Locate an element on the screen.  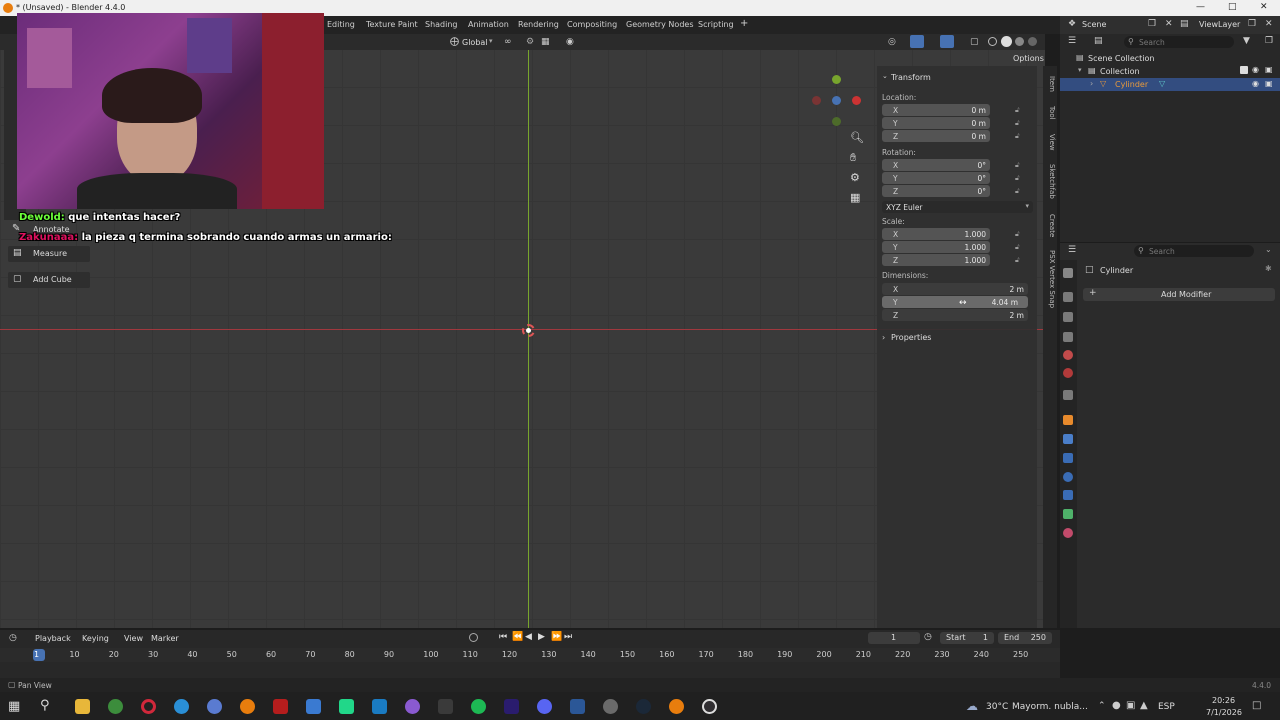
collection-label: Collection is located at coordinates (1120, 71).